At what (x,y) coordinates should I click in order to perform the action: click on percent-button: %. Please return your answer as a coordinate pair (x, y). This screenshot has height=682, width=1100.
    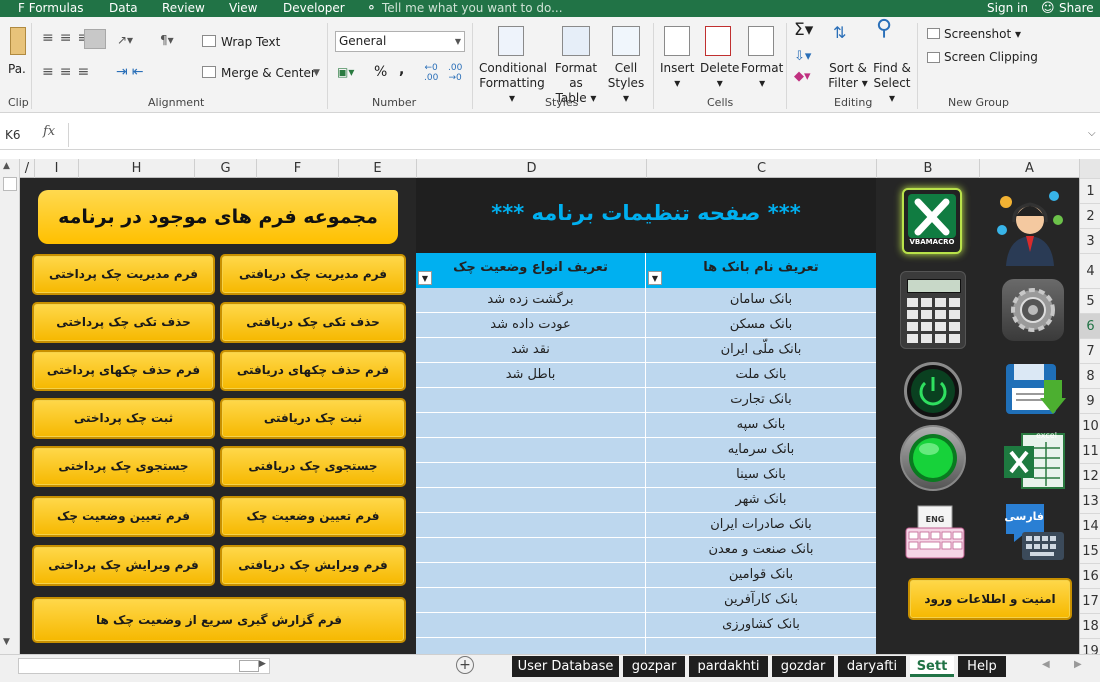
    Looking at the image, I should click on (380, 72).